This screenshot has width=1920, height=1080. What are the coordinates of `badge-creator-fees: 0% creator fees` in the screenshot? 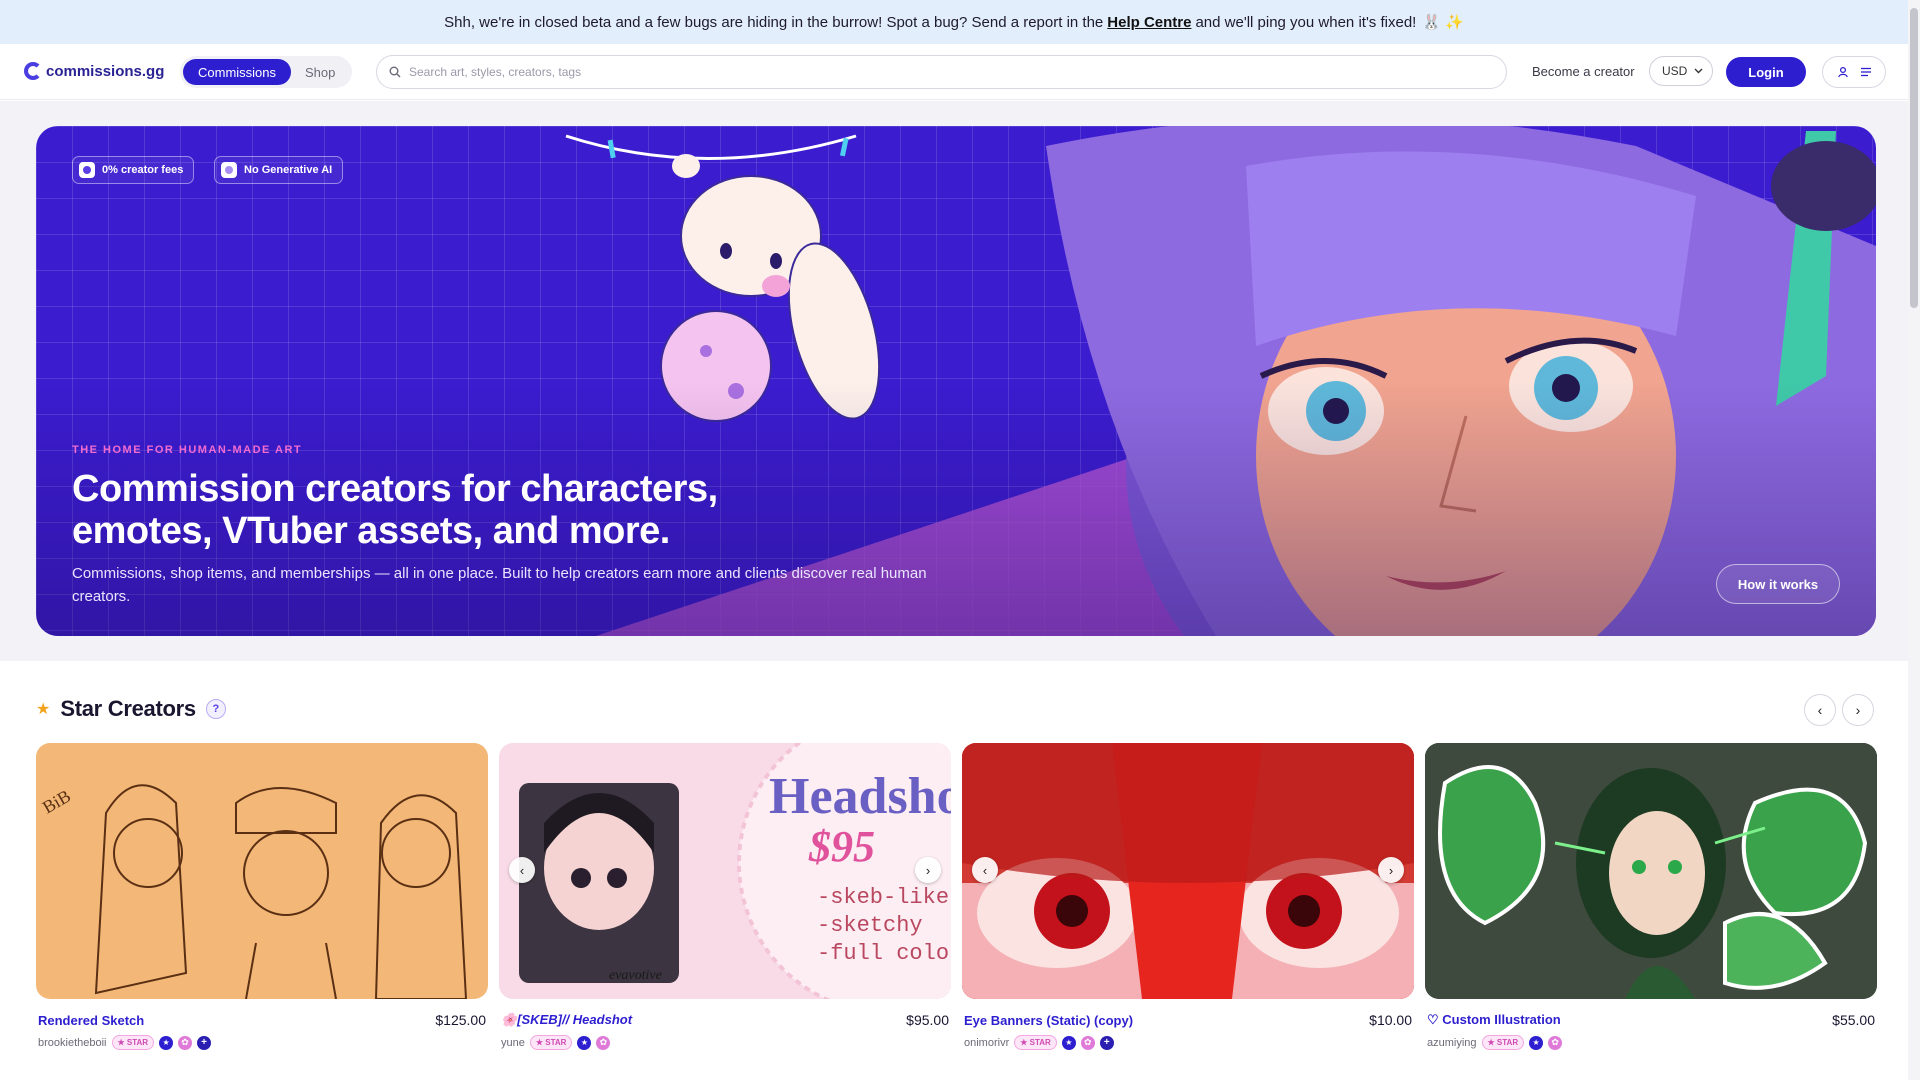 It's located at (133, 170).